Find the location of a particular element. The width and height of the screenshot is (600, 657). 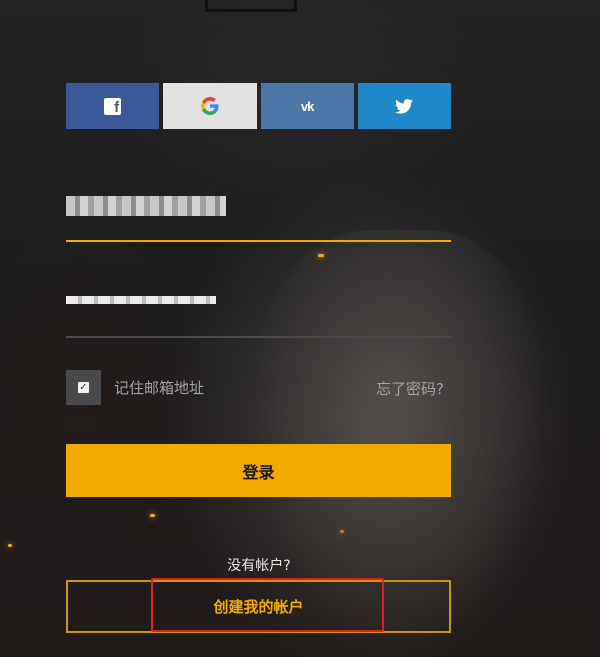

vk-login-button: vk is located at coordinates (307, 106).